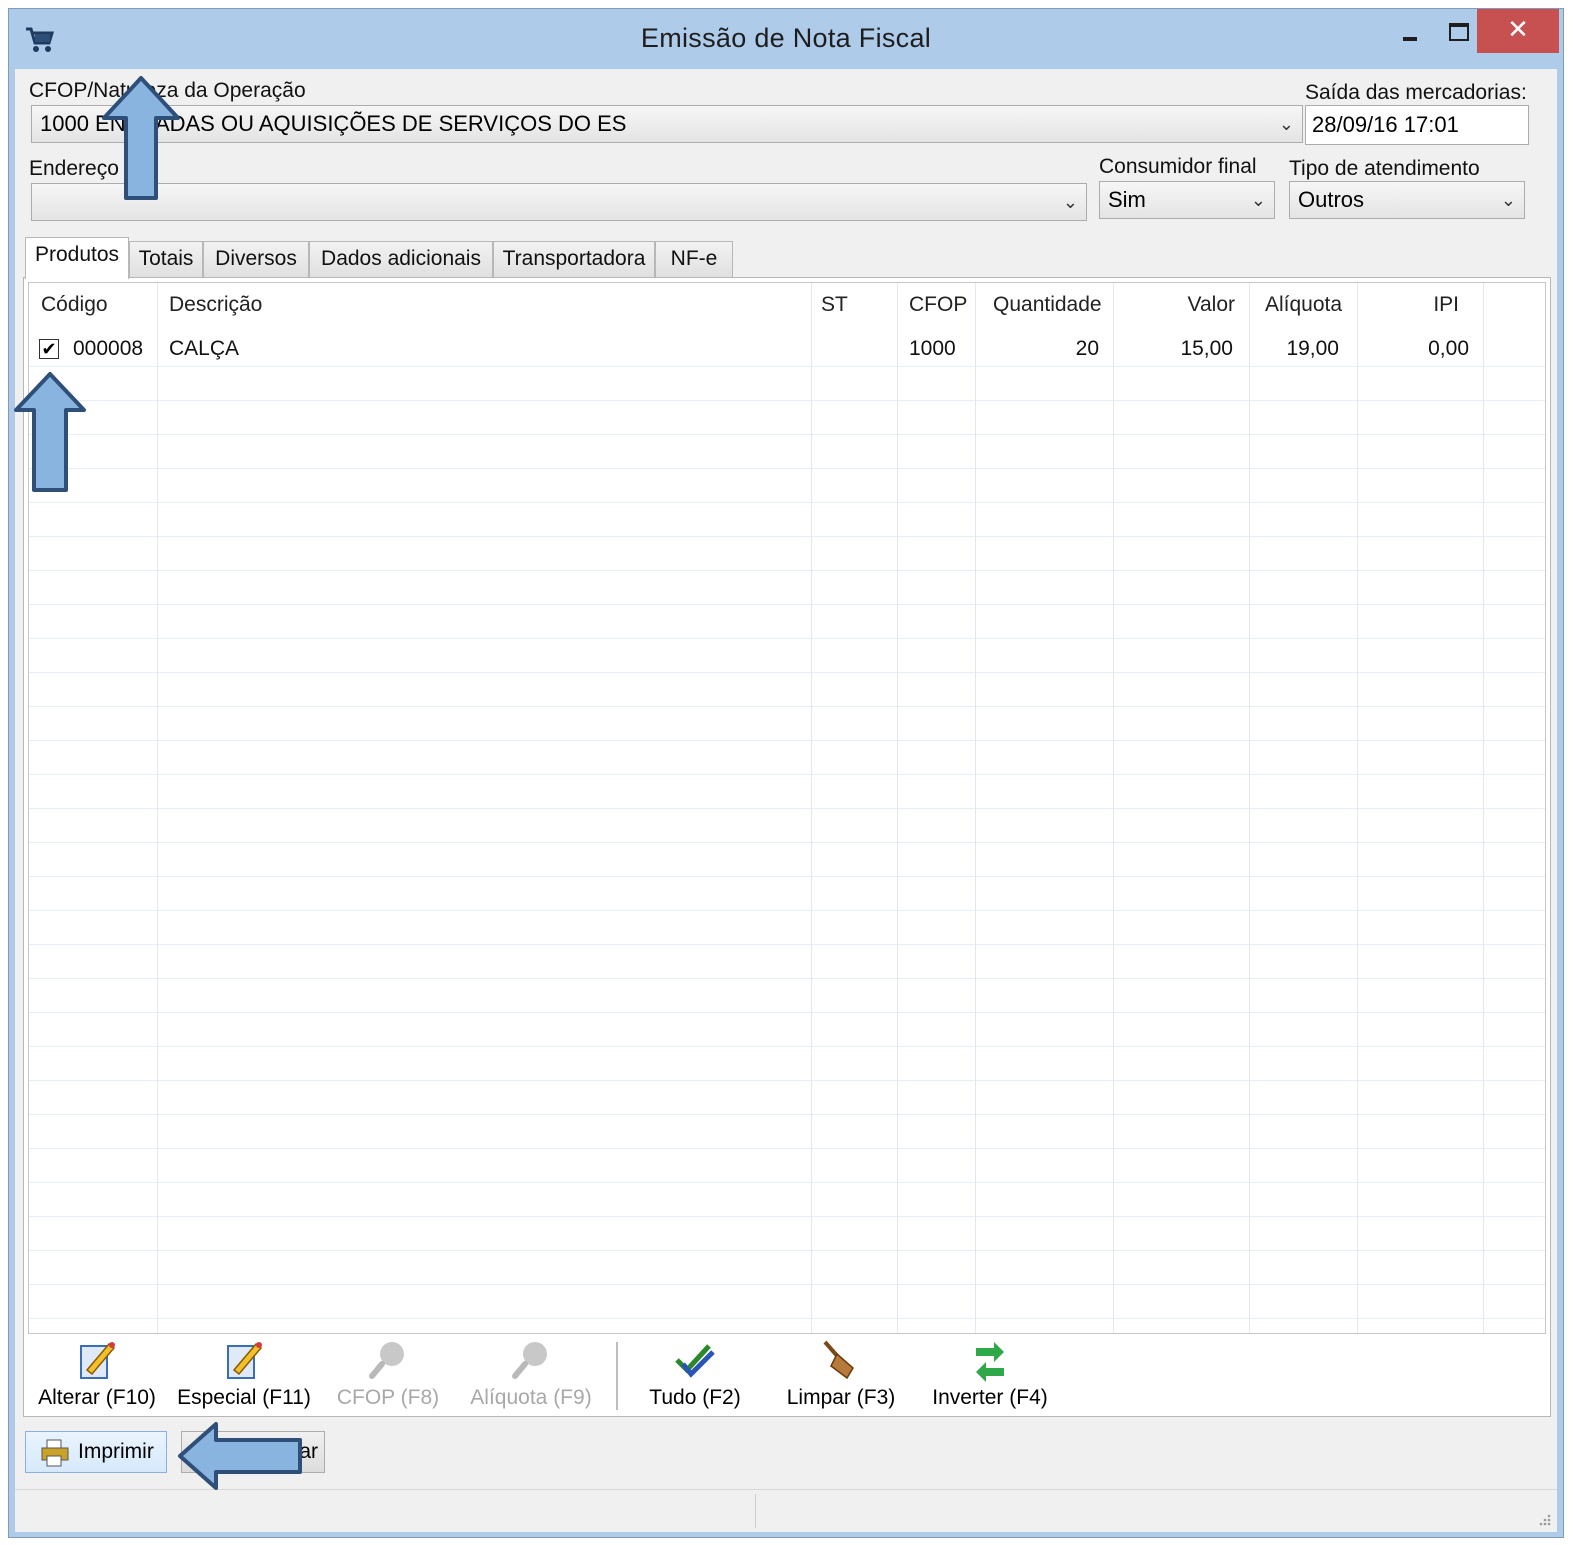  Describe the element at coordinates (1518, 31) in the screenshot. I see `close-button: ✕` at that location.